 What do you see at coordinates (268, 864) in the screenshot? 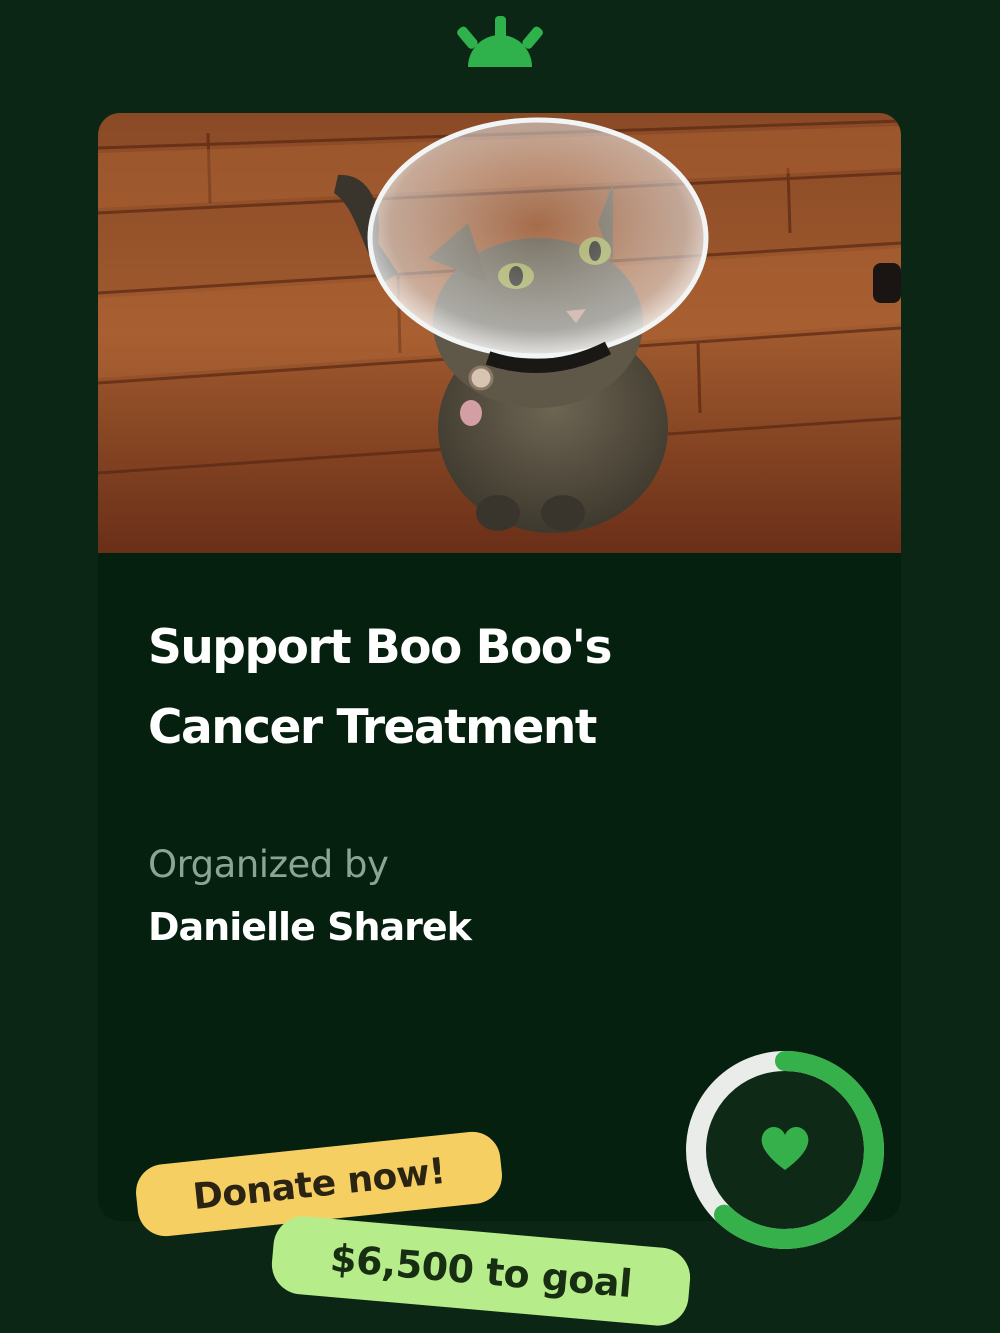
I see `organizer-label: Organized by` at bounding box center [268, 864].